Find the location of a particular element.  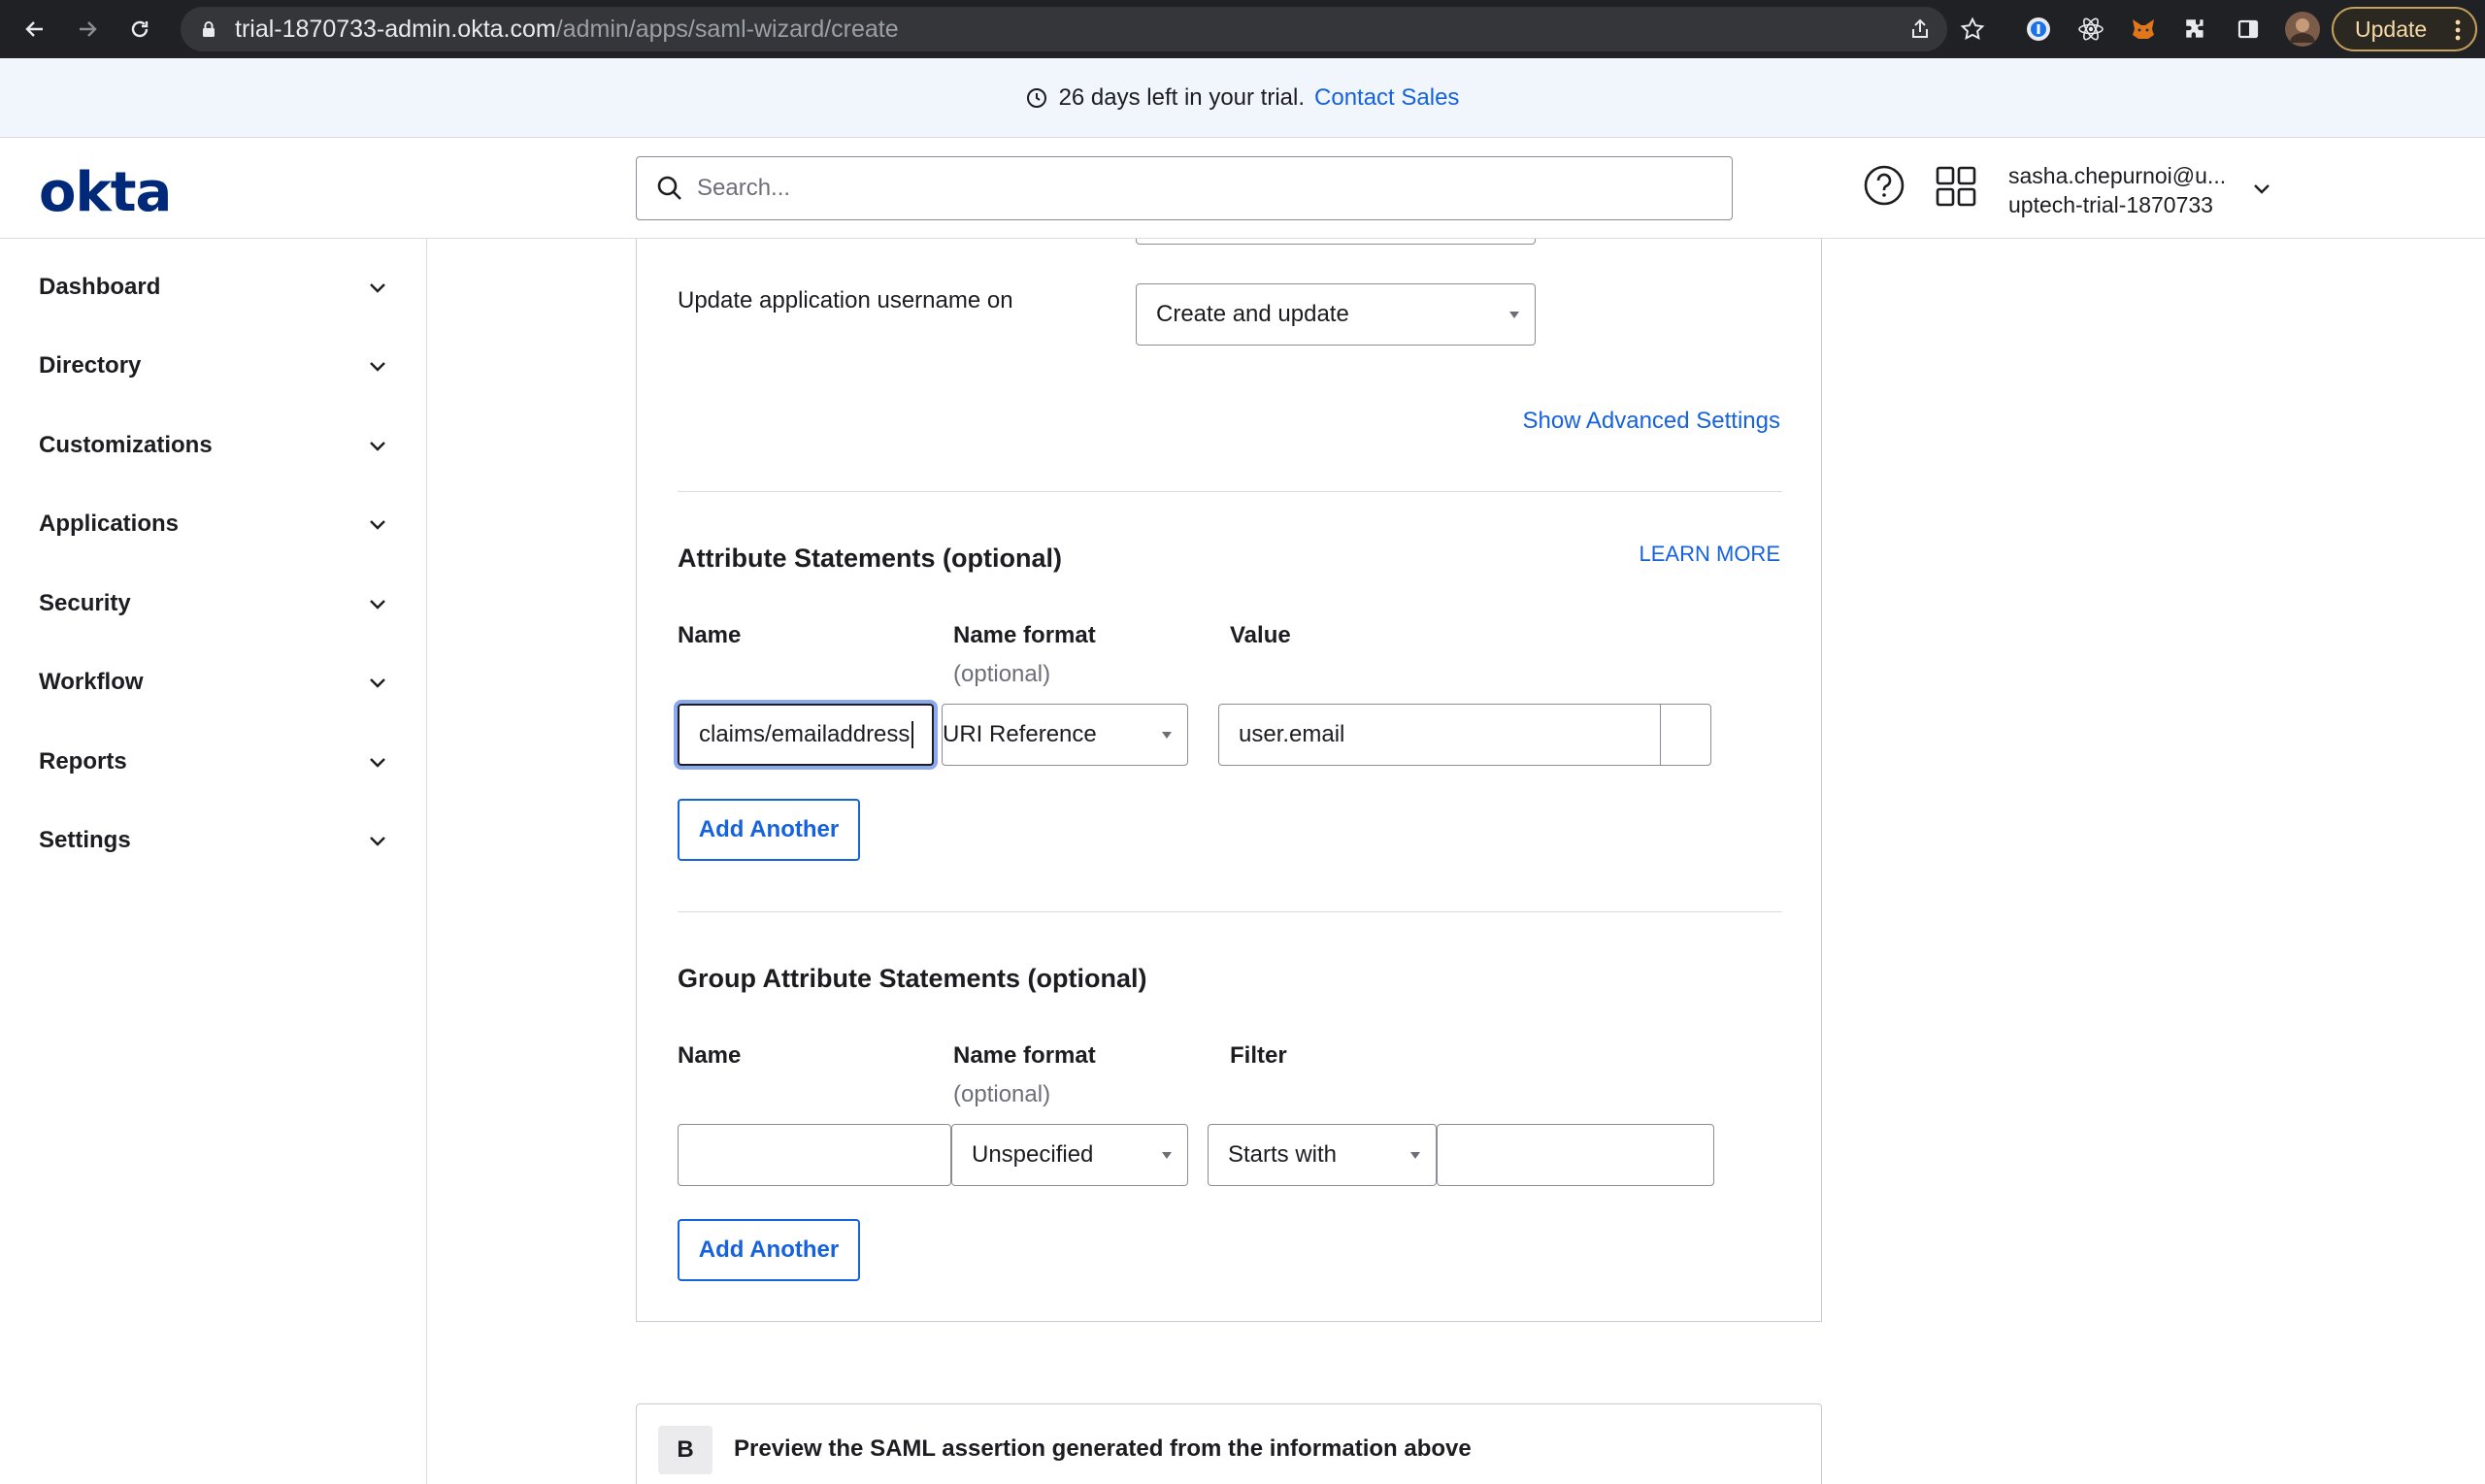

sidebar-item-label: Settings is located at coordinates (85, 840).